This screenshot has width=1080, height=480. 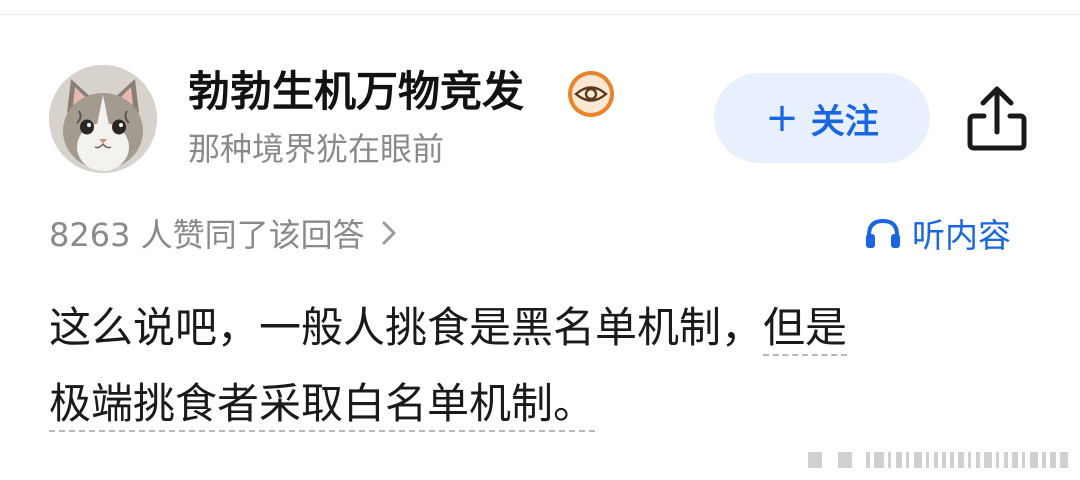 I want to click on answer-text-part1: 这么说吧，一般人挑食是黑名单机制，, so click(x=406, y=327).